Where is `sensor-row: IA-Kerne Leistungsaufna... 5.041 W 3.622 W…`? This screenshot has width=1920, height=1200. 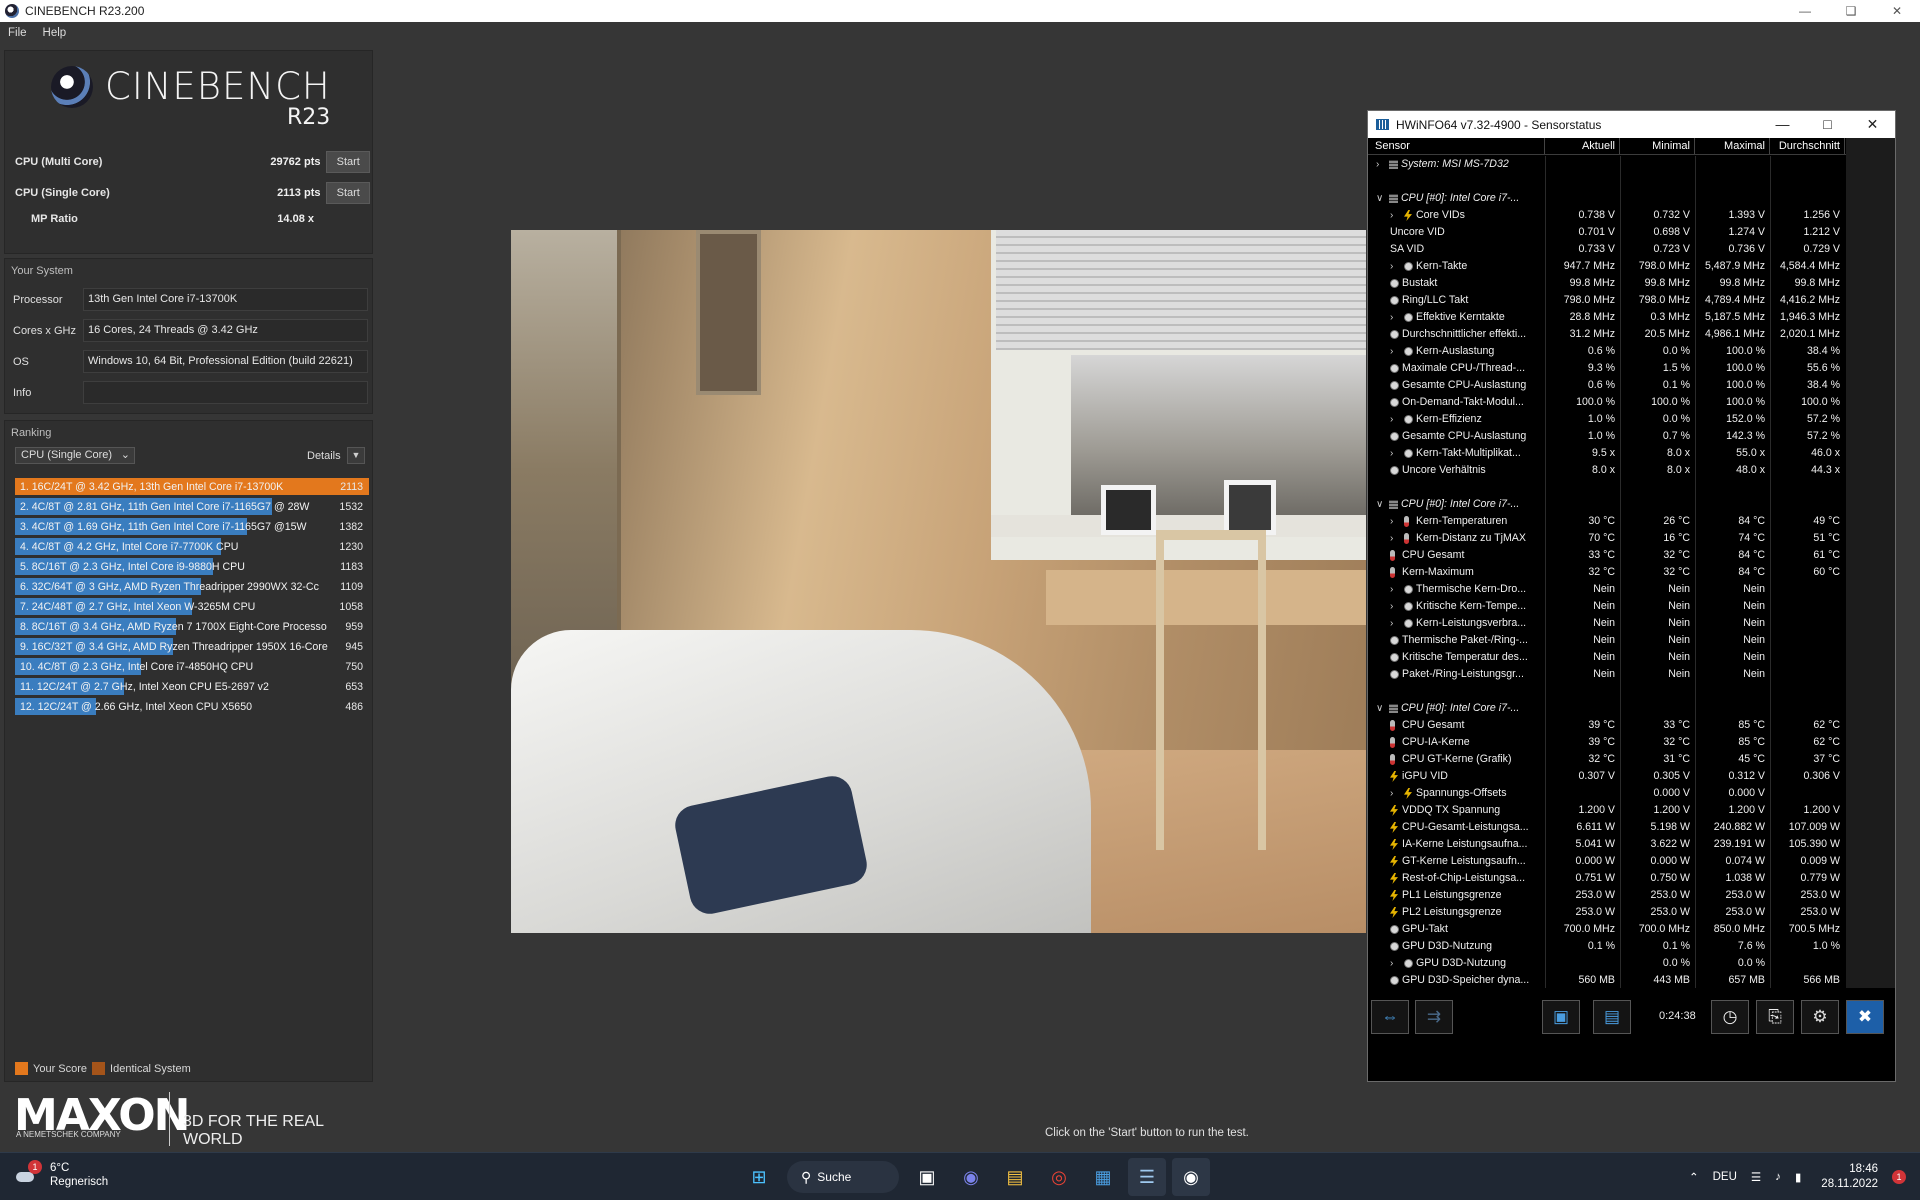
sensor-row: IA-Kerne Leistungsaufna... 5.041 W 3.622 W… is located at coordinates (1607, 844).